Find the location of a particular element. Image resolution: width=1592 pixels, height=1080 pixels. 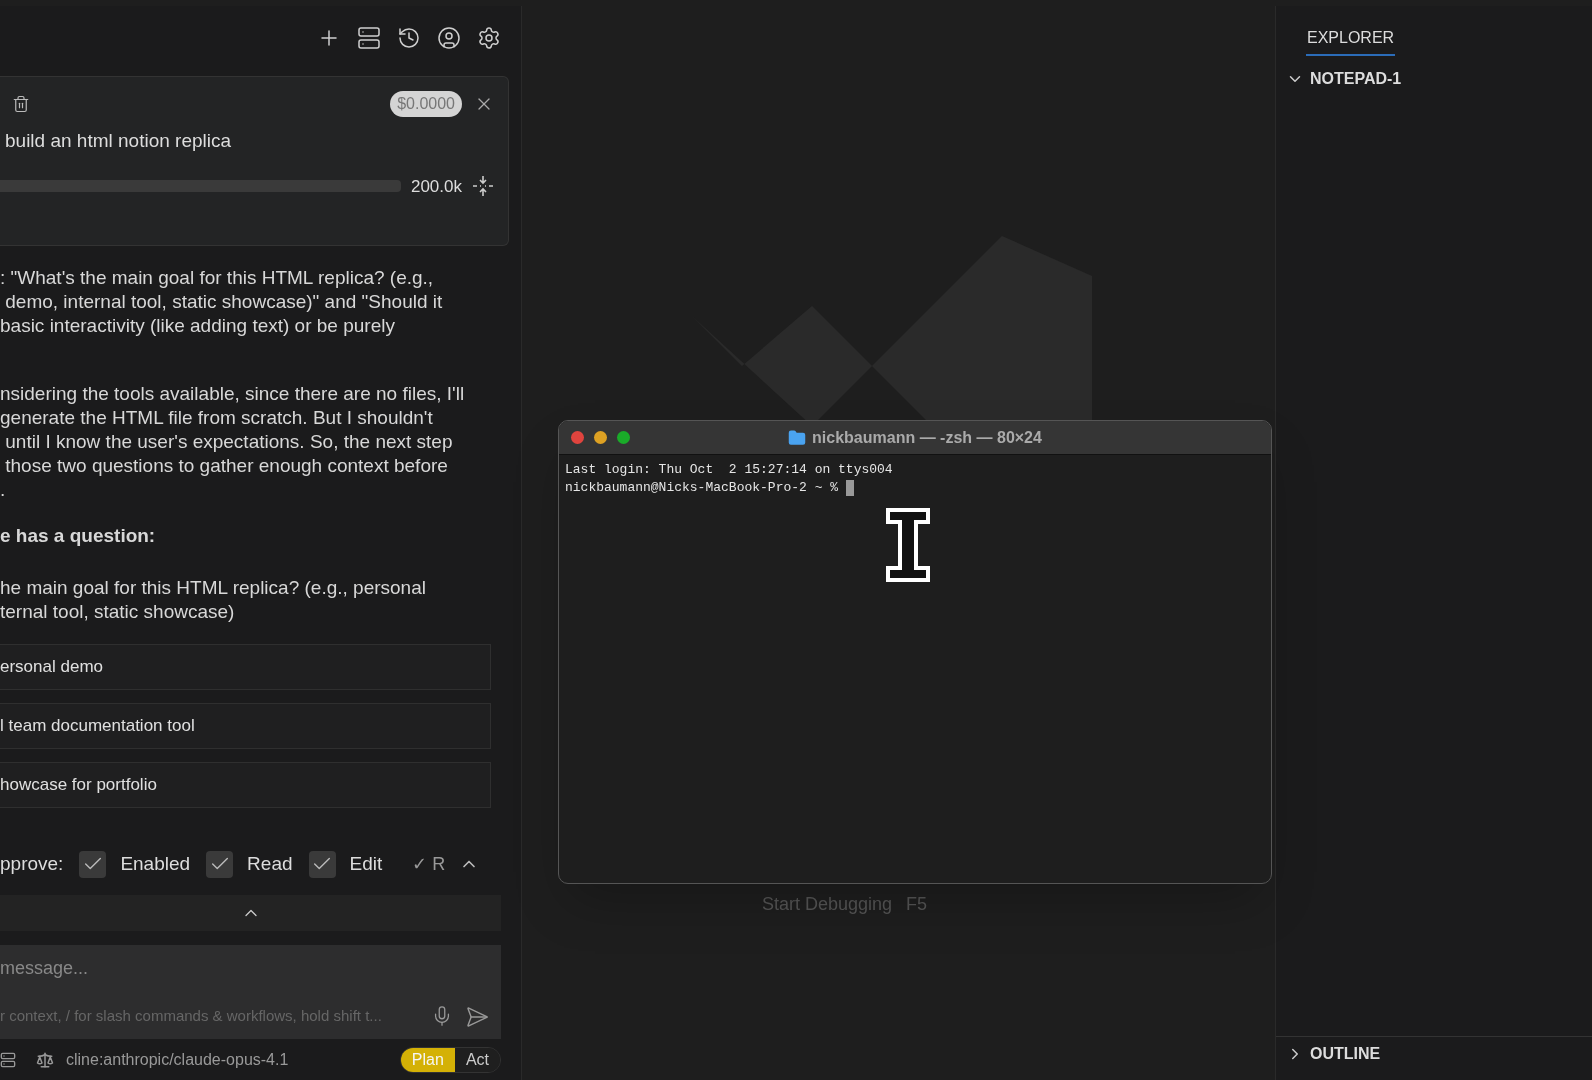

approve-summary: ✓ R is located at coordinates (429, 864).